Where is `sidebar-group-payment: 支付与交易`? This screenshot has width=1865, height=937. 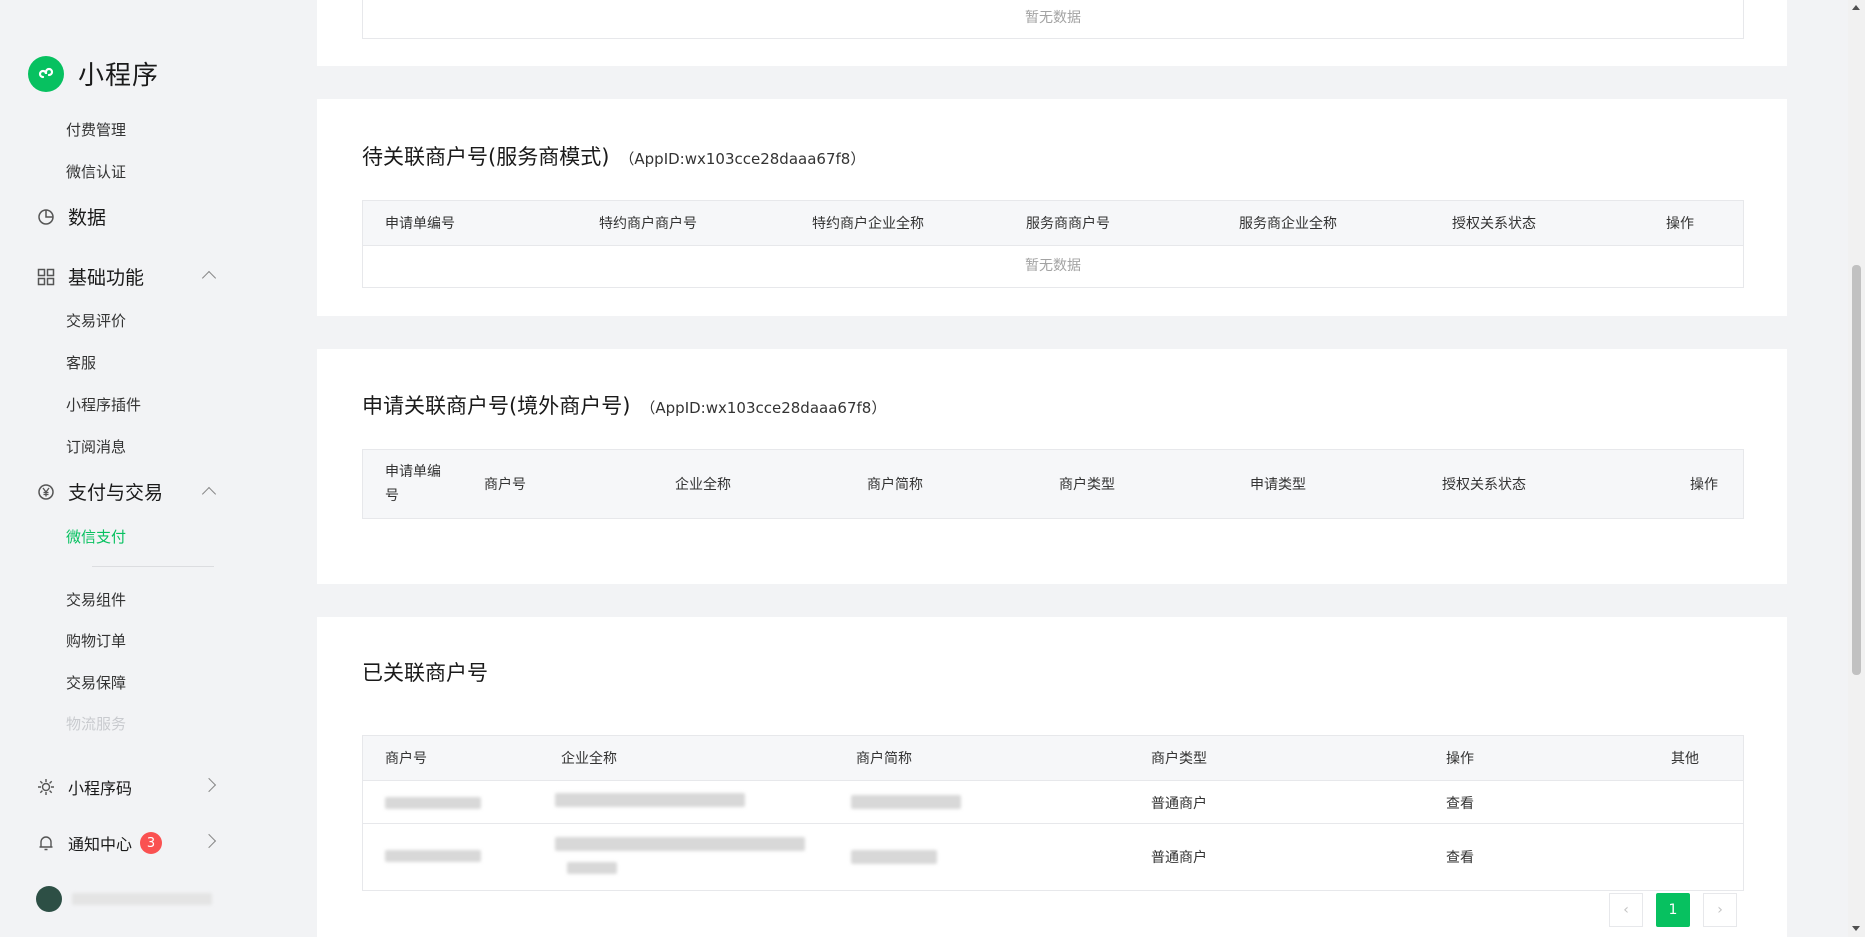 sidebar-group-payment: 支付与交易 is located at coordinates (99, 491).